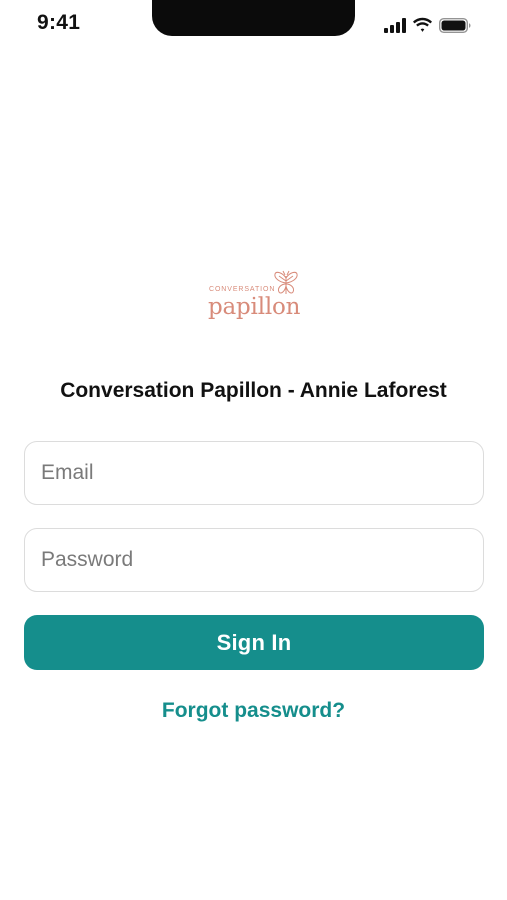  Describe the element at coordinates (254, 560) in the screenshot. I see `password-field` at that location.